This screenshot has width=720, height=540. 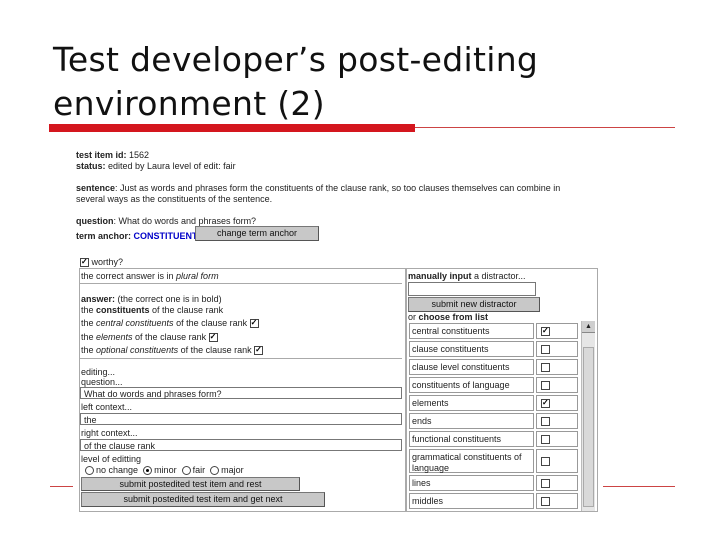 What do you see at coordinates (471, 461) in the screenshot?
I see `distractor-name: grammatical constituents of language` at bounding box center [471, 461].